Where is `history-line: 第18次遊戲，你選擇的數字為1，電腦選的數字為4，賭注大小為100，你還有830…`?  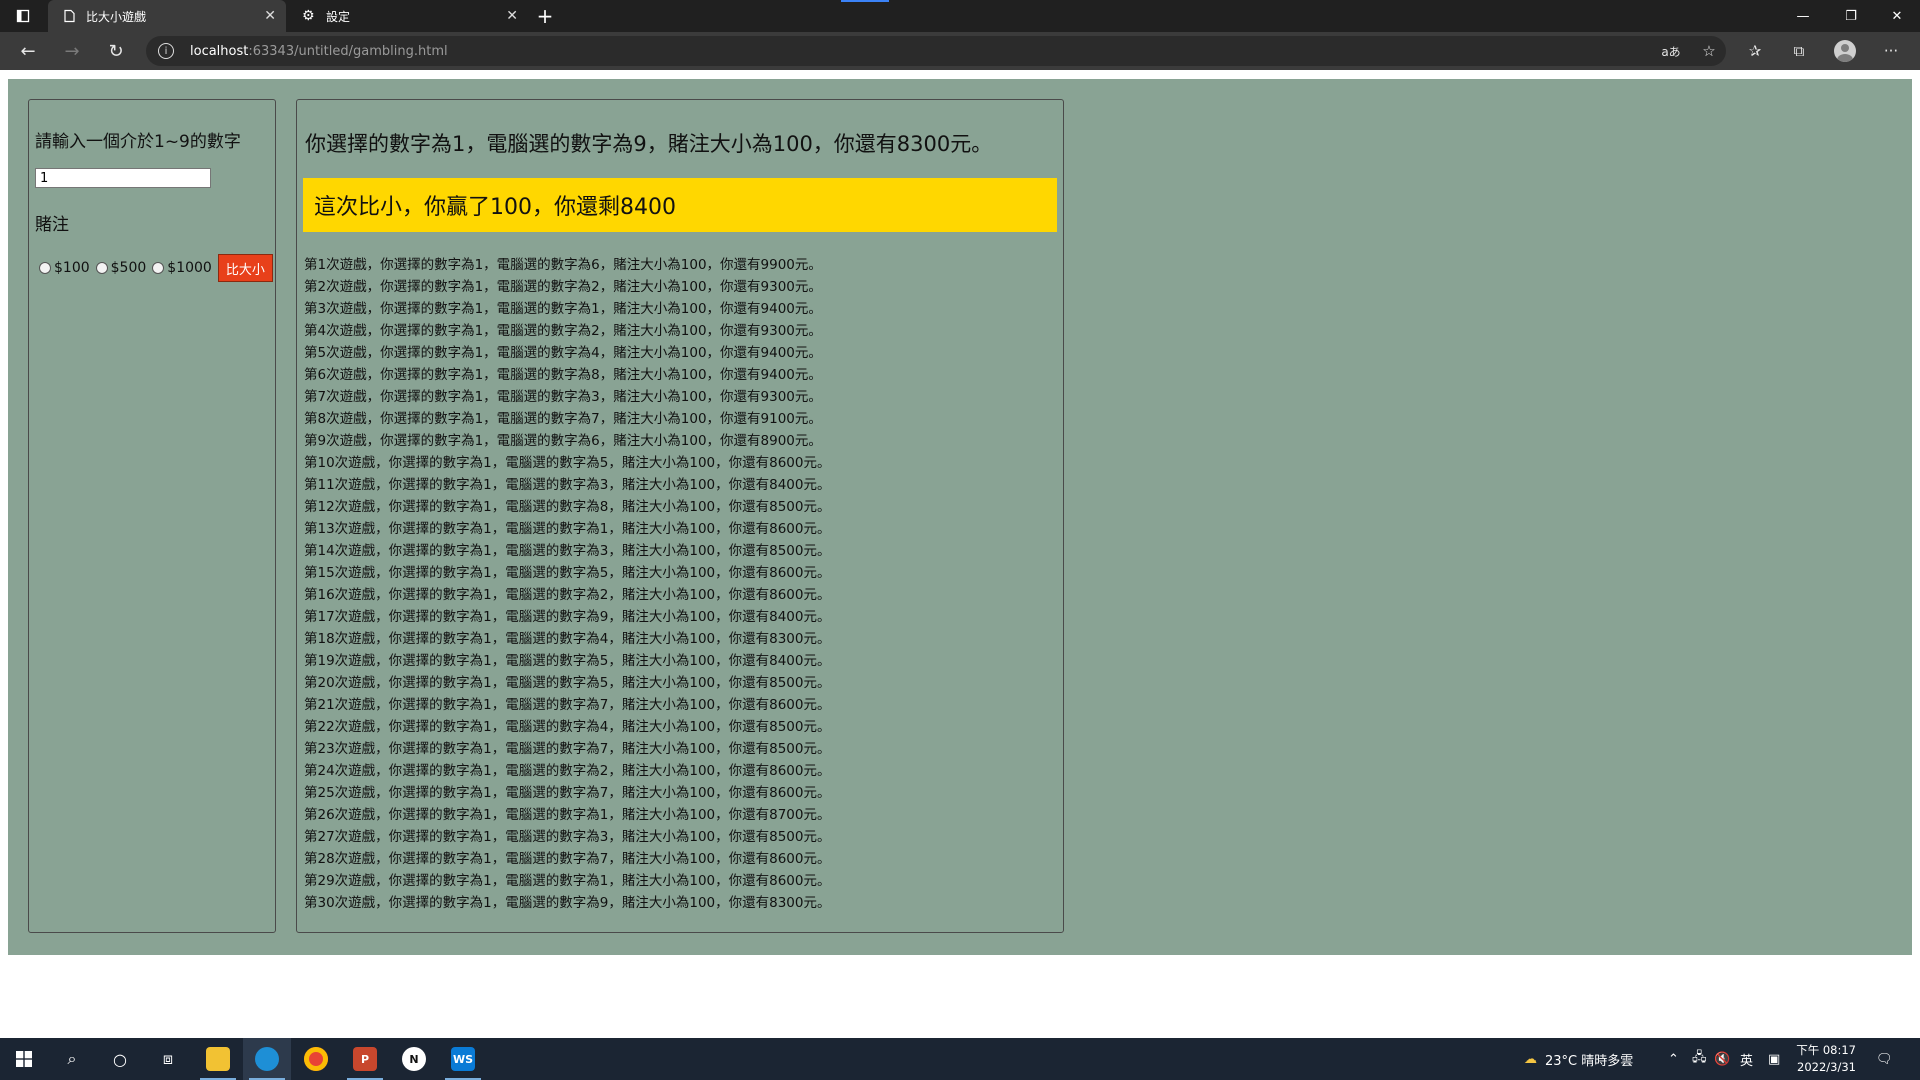 history-line: 第18次遊戲，你選擇的數字為1，電腦選的數字為4，賭注大小為100，你還有830… is located at coordinates (567, 639).